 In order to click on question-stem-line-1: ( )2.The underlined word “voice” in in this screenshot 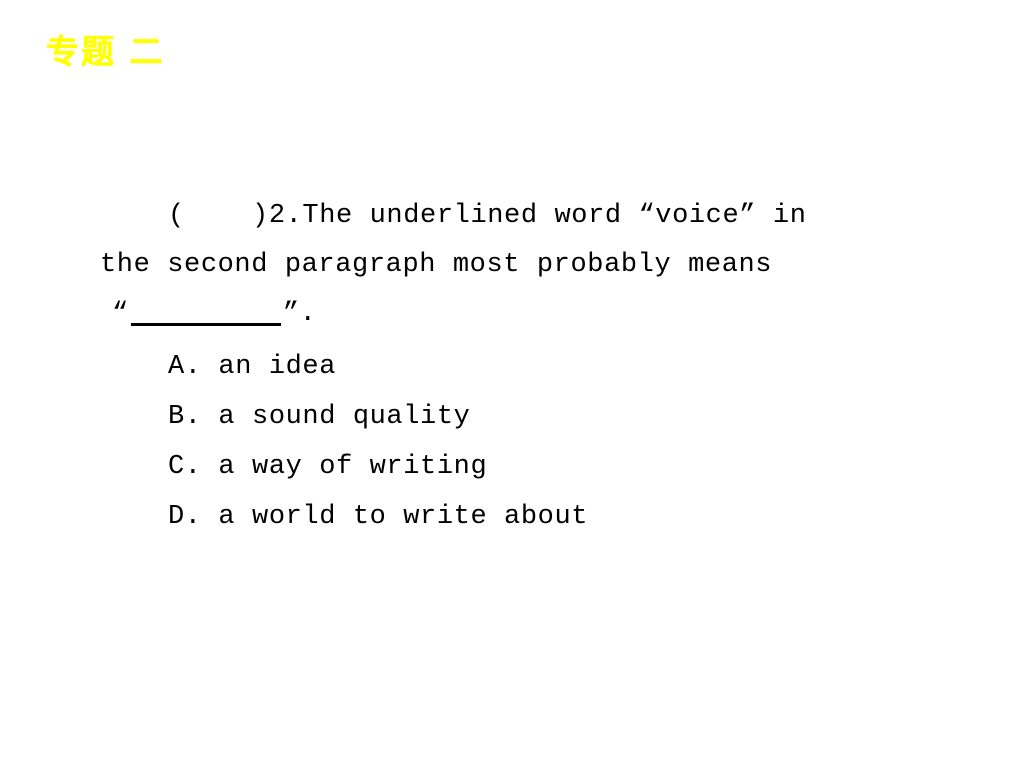, I will do `click(487, 216)`.